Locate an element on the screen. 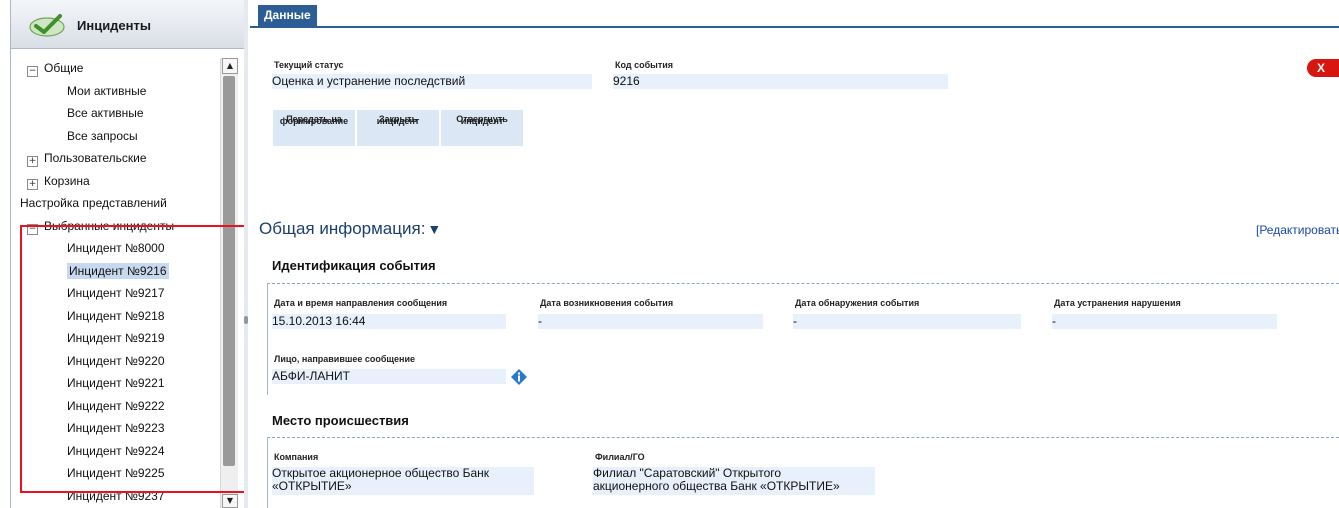  close-button: X is located at coordinates (1323, 68).